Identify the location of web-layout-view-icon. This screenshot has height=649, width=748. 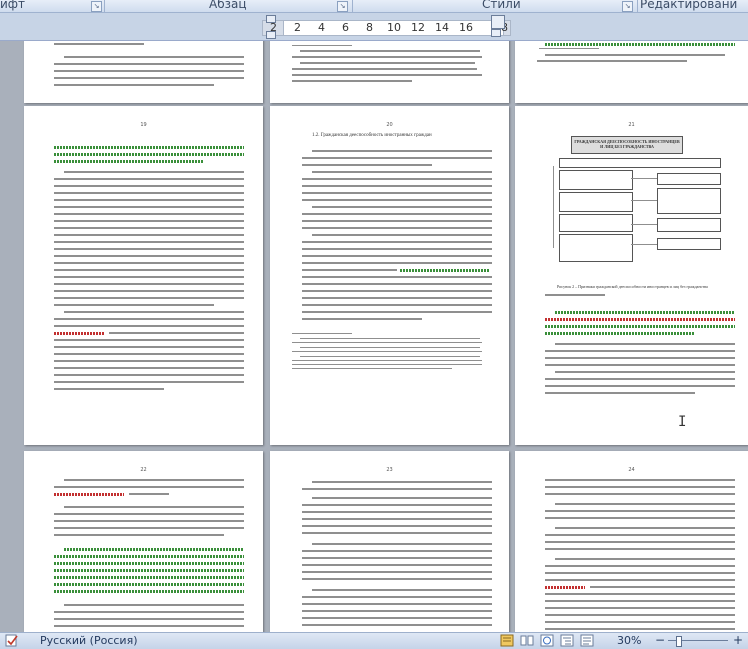
(547, 640).